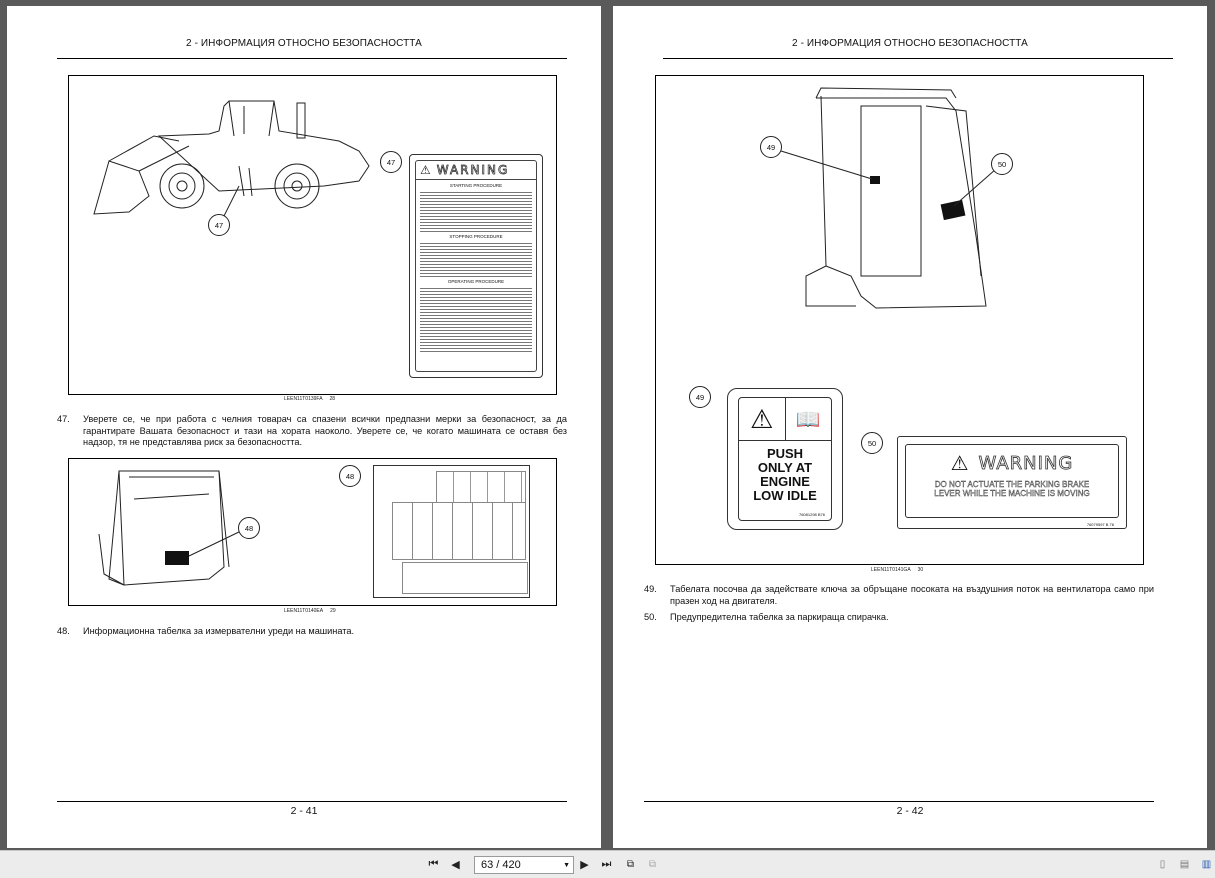  What do you see at coordinates (476, 281) in the screenshot?
I see `decal-section-operating: OPERATING PROCEDURE` at bounding box center [476, 281].